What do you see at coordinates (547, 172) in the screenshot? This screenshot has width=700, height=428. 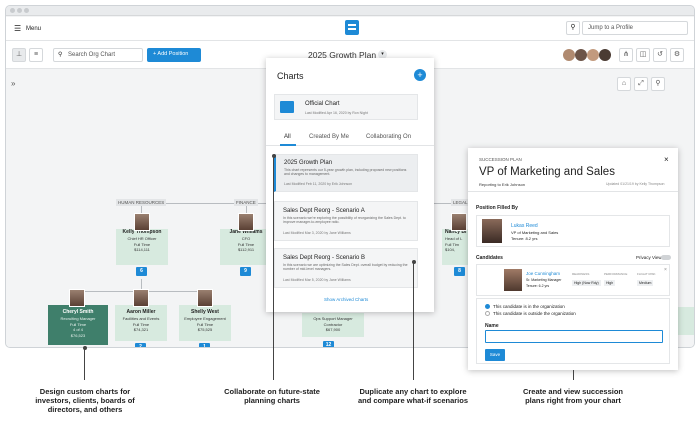 I see `position-title: VP of Marketing and Sales` at bounding box center [547, 172].